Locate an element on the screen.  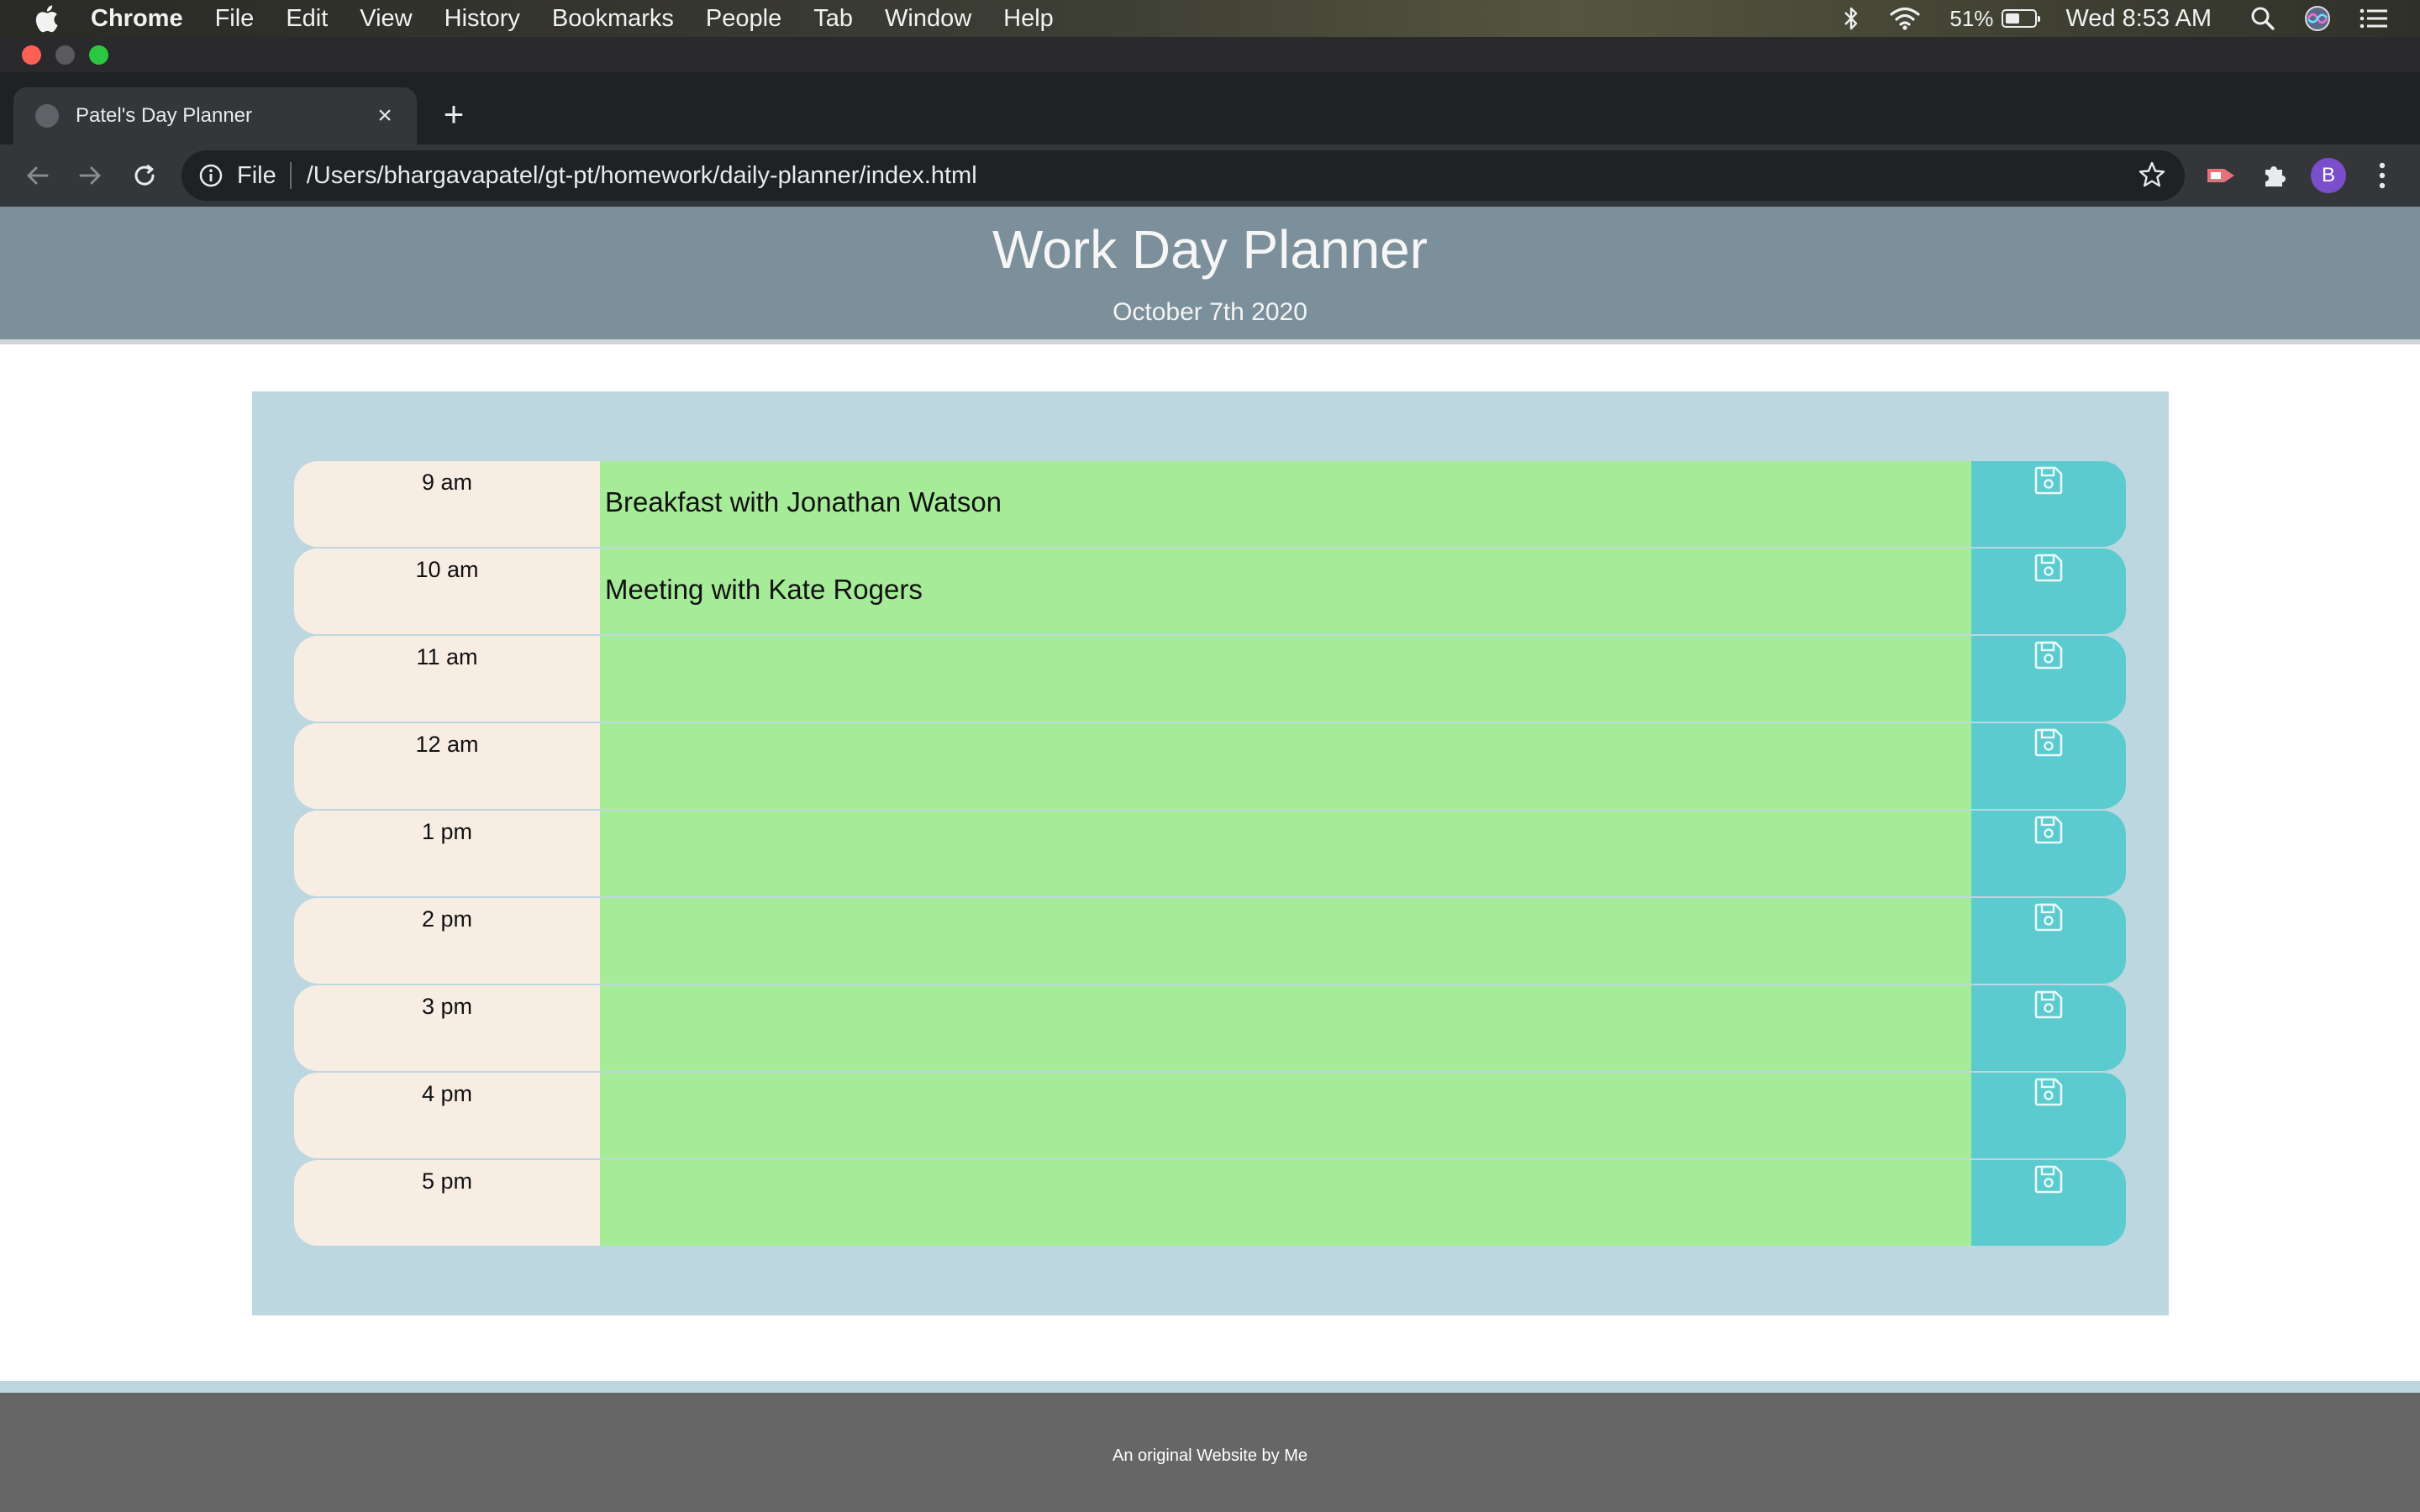
time-block-row: 11 am is located at coordinates (1210, 679).